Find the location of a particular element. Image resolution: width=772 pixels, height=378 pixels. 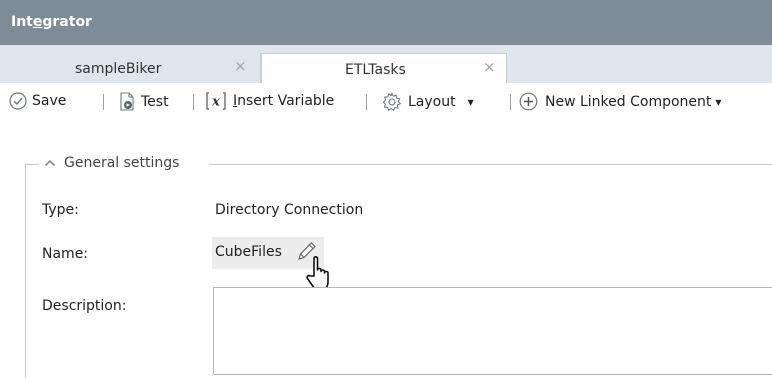

svg-text: x is located at coordinates (215, 102).